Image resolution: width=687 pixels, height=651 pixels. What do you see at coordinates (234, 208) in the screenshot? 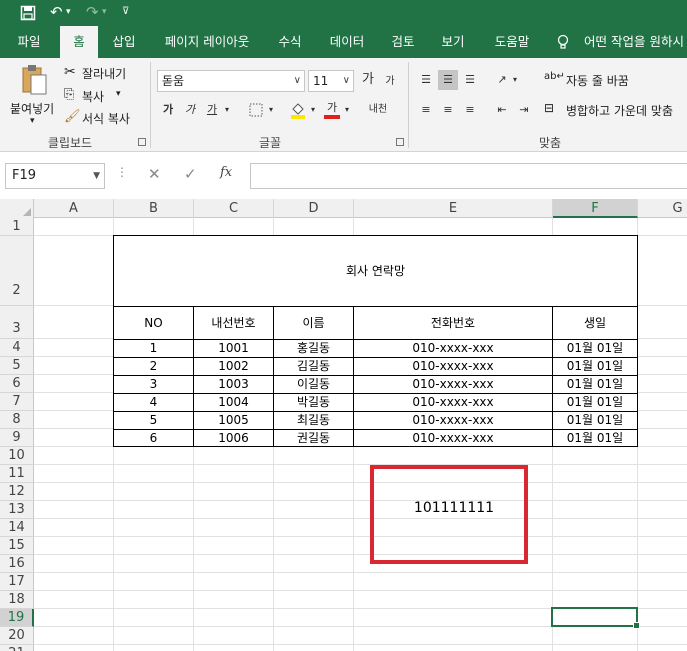
I see `column-header-c: C` at bounding box center [234, 208].